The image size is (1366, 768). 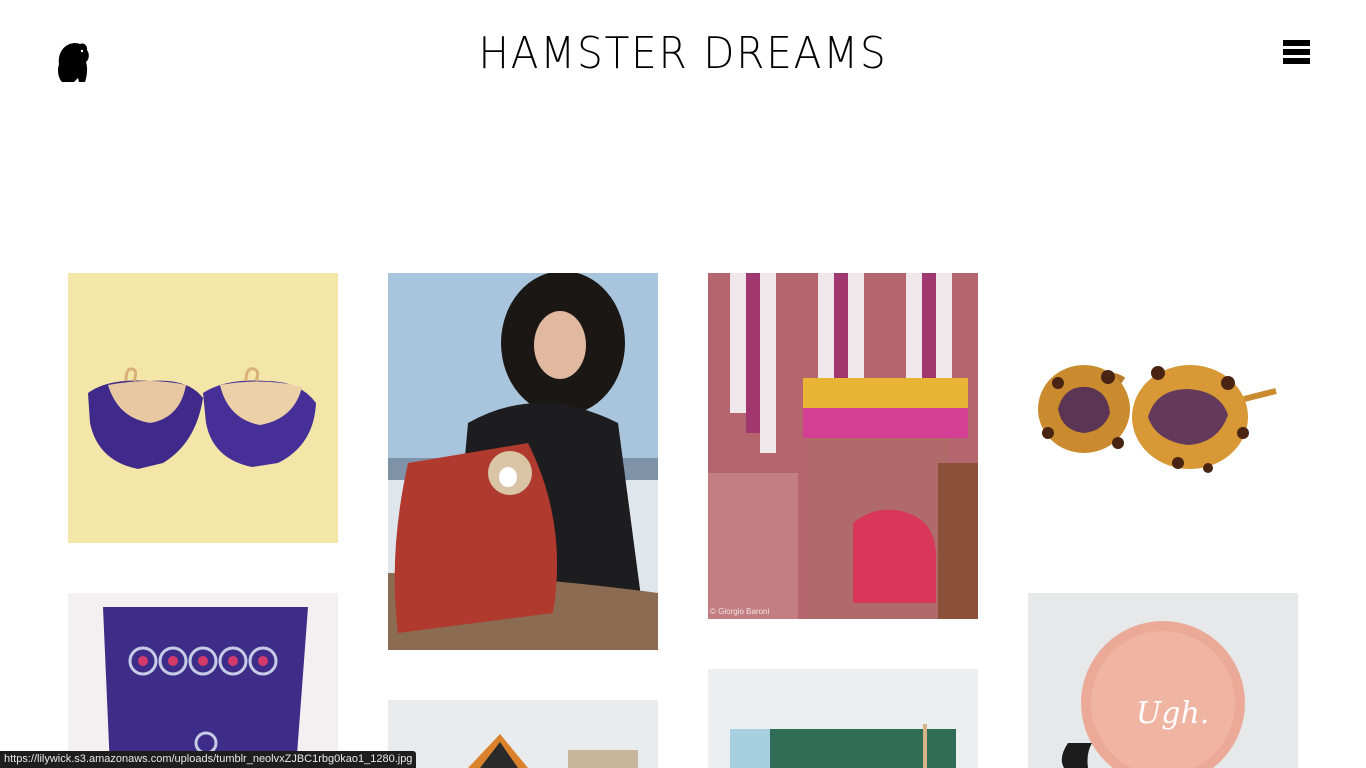 What do you see at coordinates (1172, 713) in the screenshot?
I see `yoyo-text: Ugh.` at bounding box center [1172, 713].